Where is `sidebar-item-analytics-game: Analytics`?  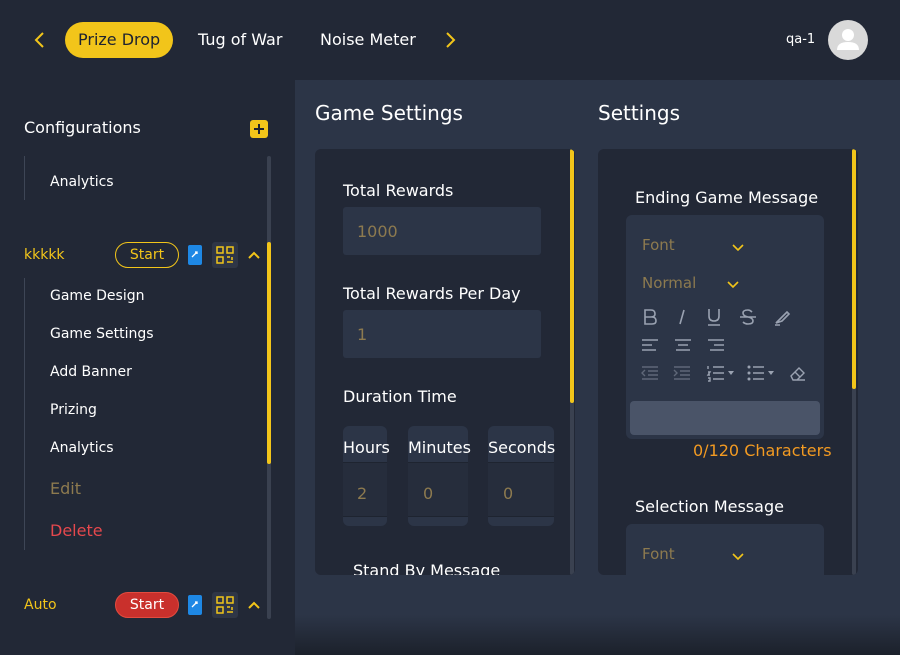
sidebar-item-analytics-game: Analytics is located at coordinates (82, 448).